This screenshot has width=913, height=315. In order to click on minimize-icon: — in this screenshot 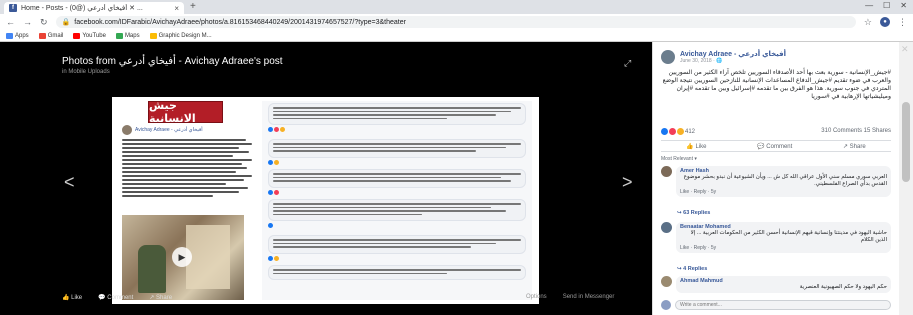, I will do `click(869, 5)`.